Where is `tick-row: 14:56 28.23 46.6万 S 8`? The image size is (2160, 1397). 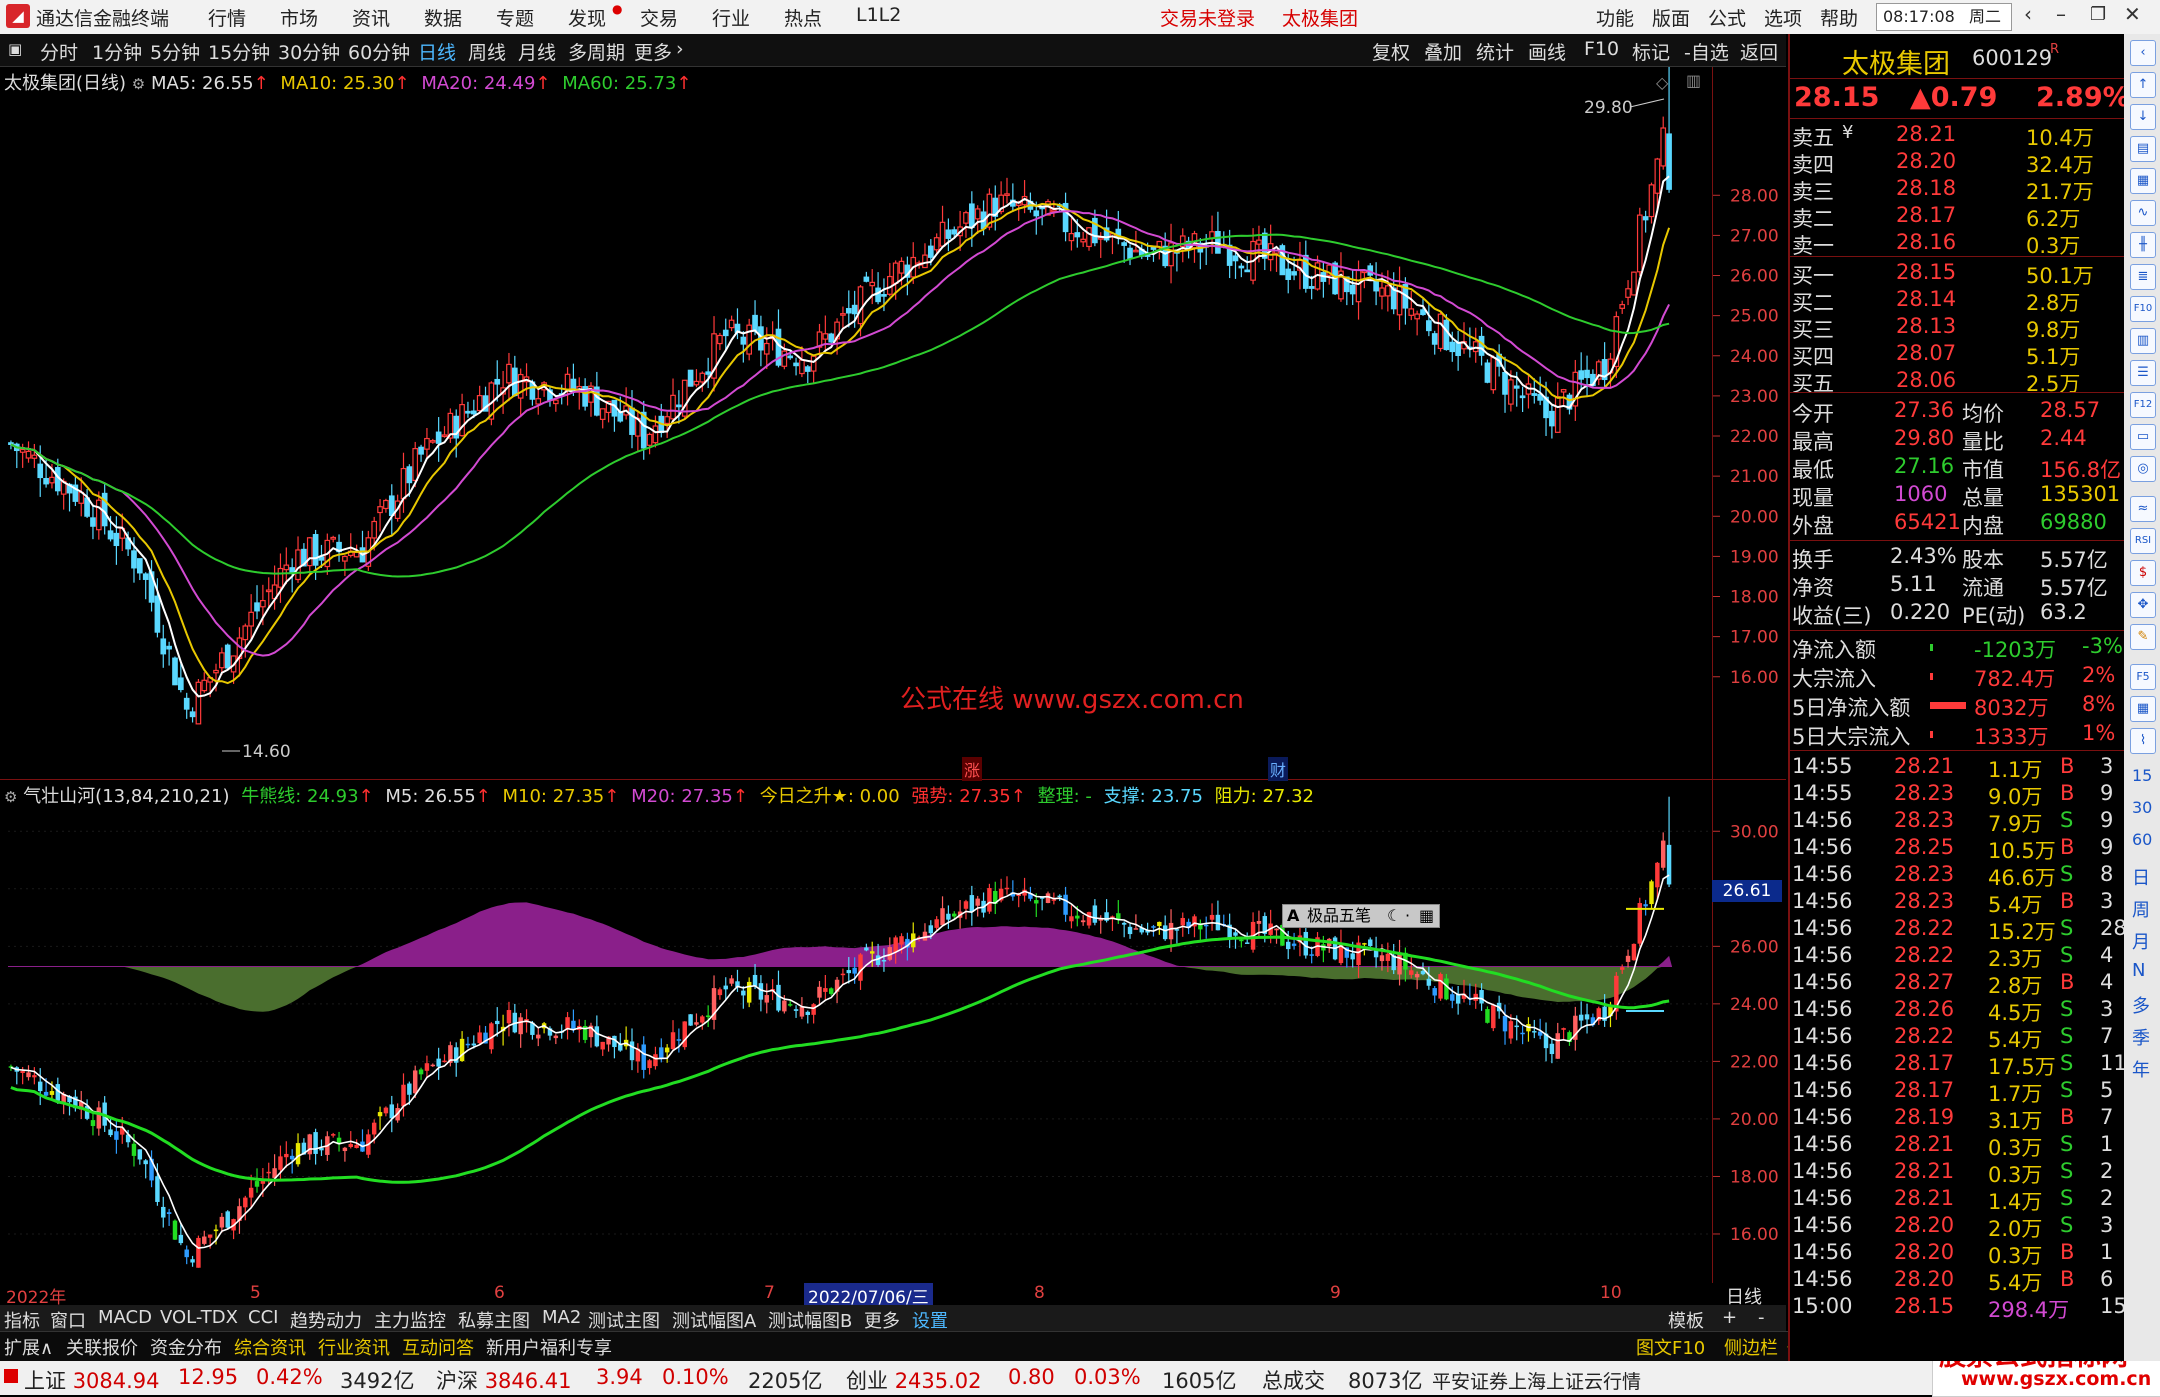
tick-row: 14:56 28.23 46.6万 S 8 is located at coordinates (1958, 876).